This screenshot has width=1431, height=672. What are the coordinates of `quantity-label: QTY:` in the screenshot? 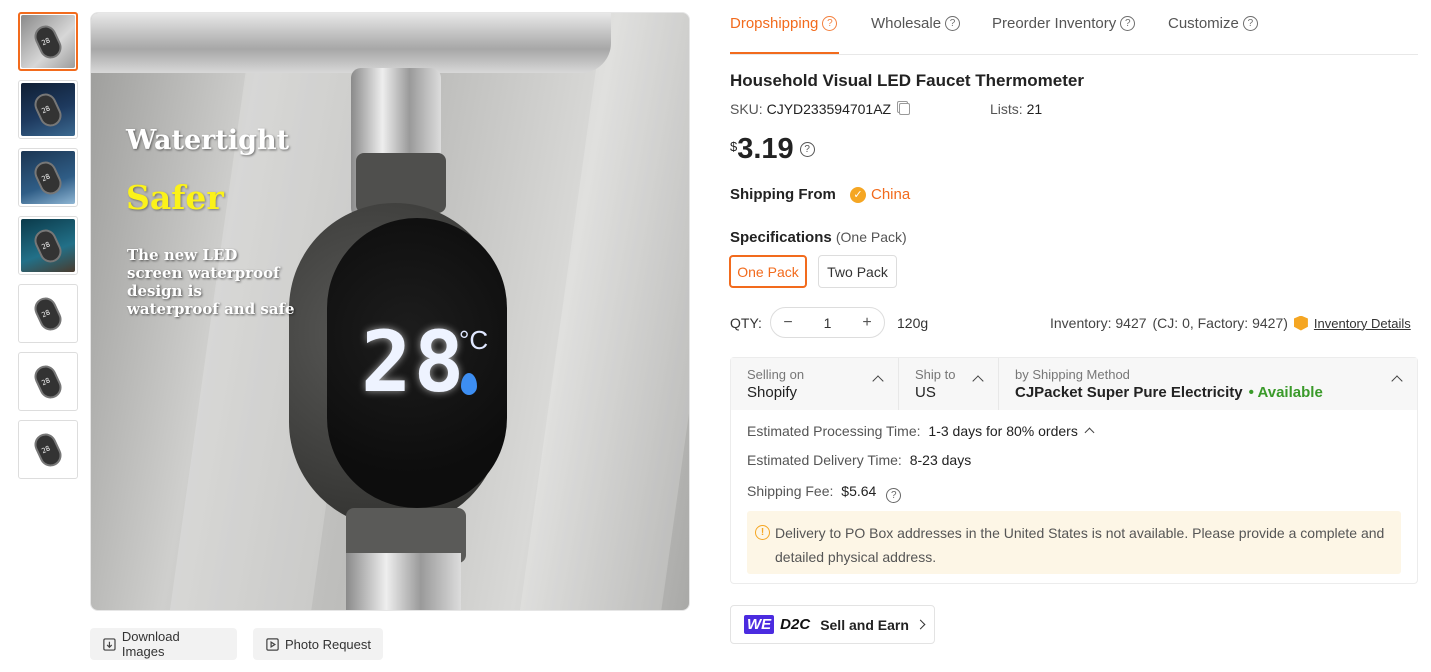 It's located at (746, 323).